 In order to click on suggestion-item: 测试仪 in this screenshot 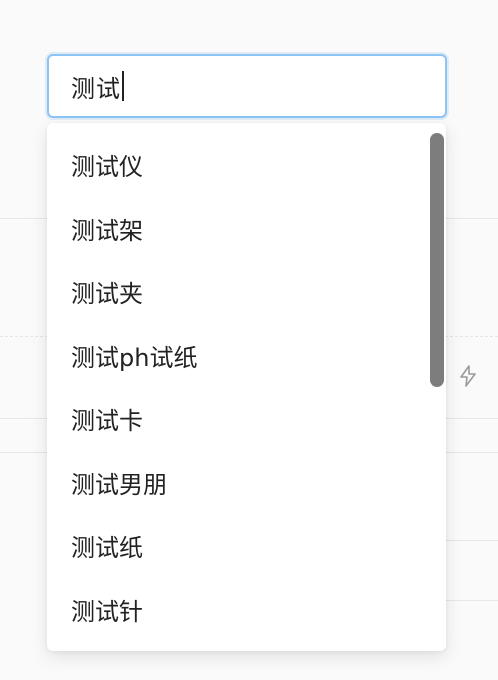, I will do `click(237, 165)`.